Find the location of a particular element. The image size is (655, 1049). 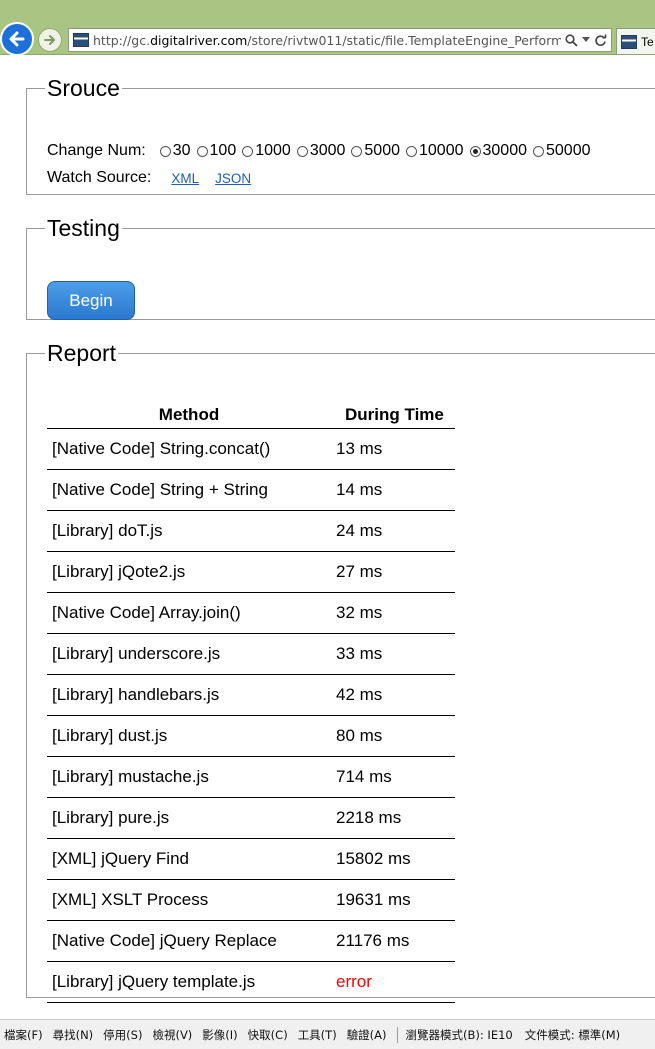

browser-tab: Te is located at coordinates (635, 41).